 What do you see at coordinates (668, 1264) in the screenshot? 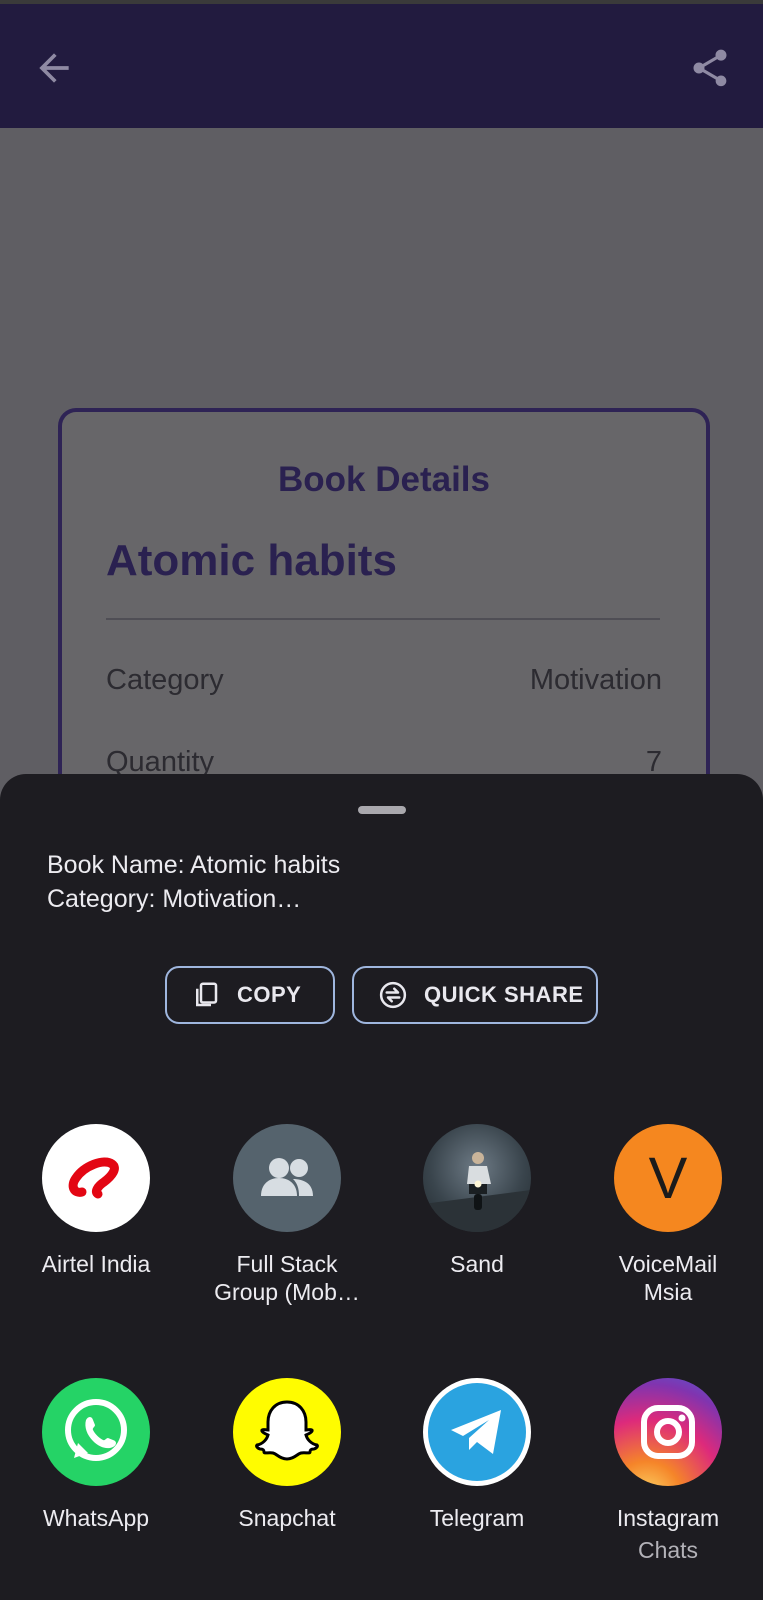
I see `contact-label-line: VoiceMail` at bounding box center [668, 1264].